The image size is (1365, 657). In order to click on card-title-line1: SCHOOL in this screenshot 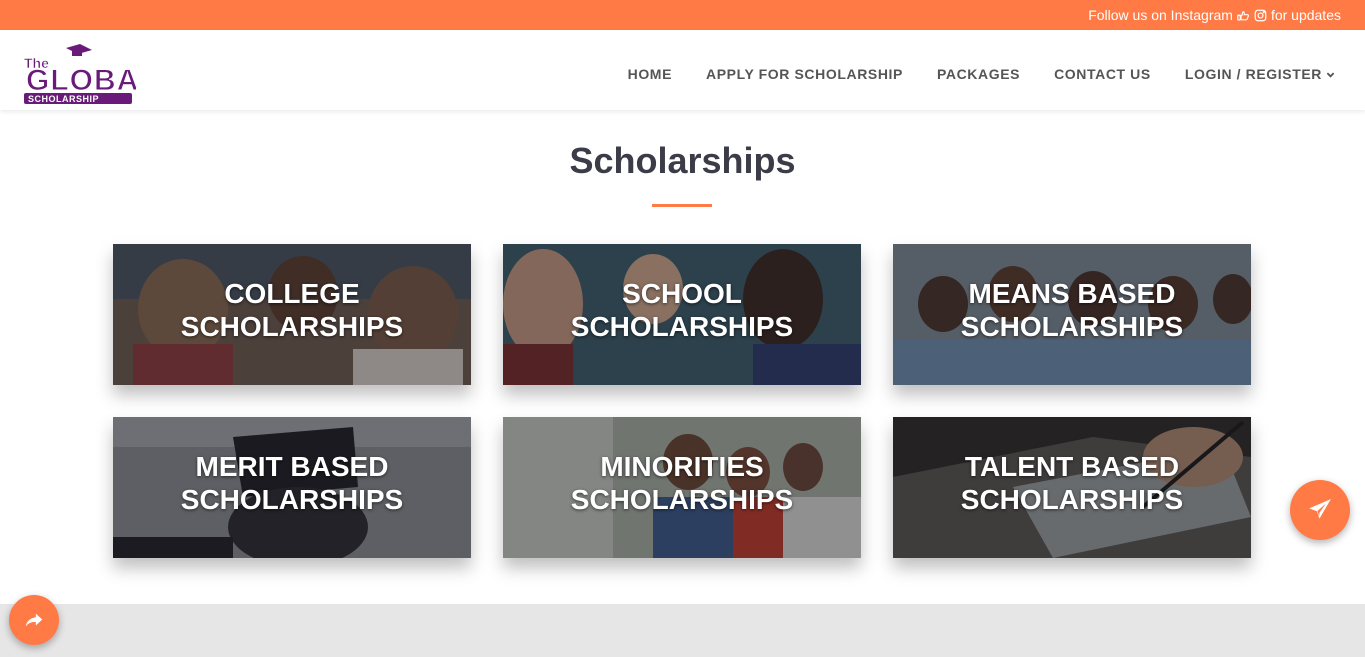, I will do `click(682, 293)`.